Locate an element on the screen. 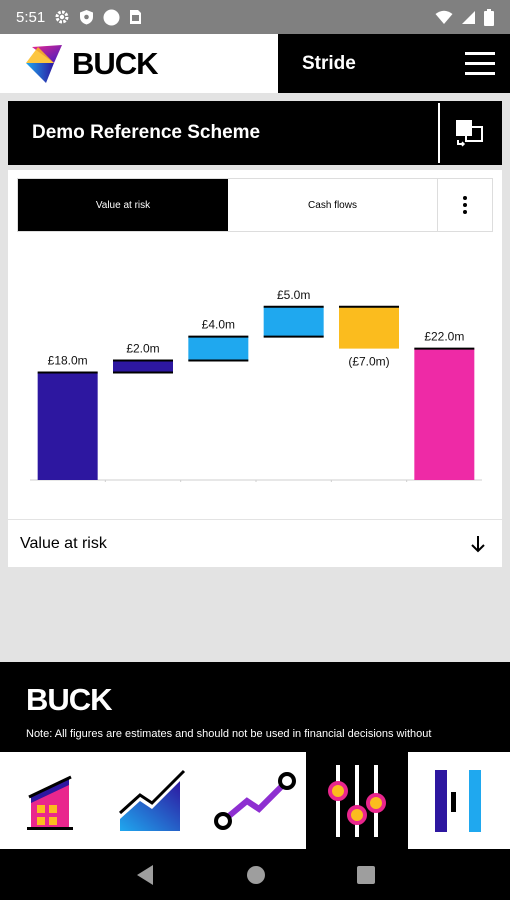  sim-card-icon is located at coordinates (136, 17).